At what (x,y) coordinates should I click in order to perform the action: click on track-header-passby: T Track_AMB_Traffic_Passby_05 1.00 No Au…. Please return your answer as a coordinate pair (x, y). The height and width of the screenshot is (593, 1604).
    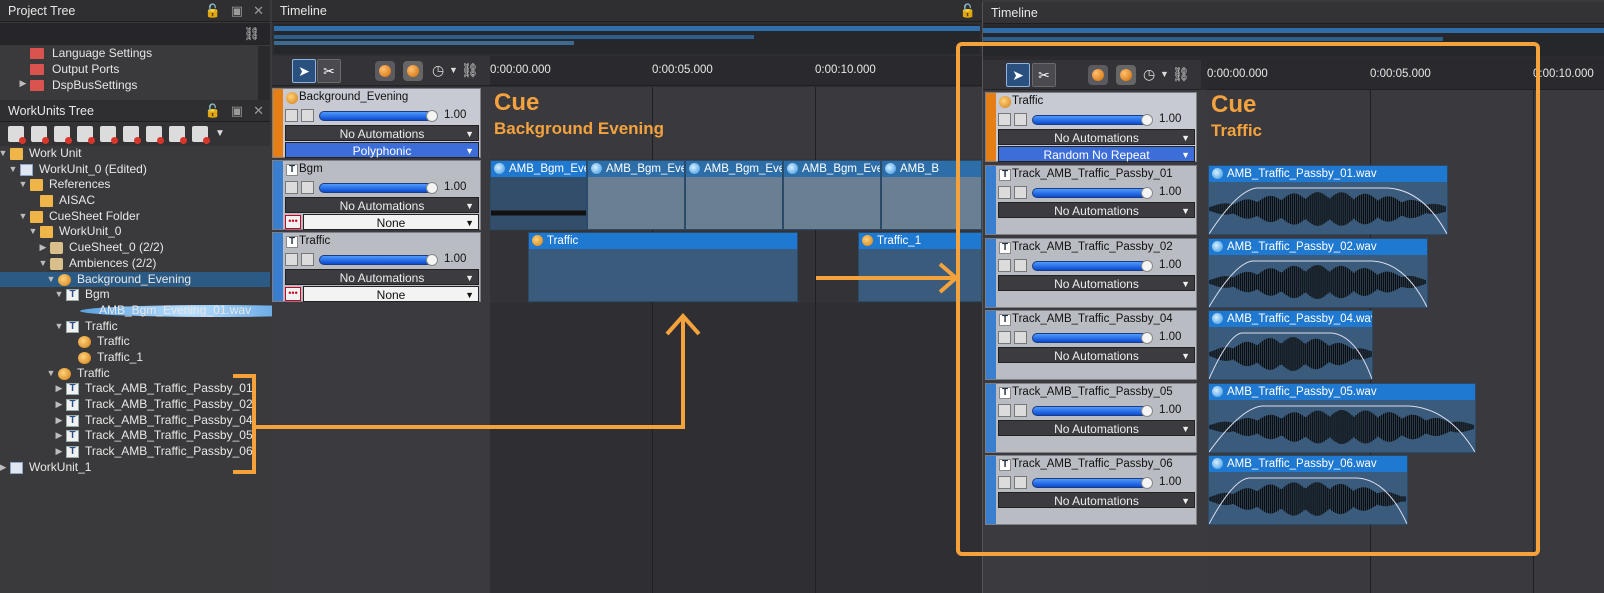
    Looking at the image, I should click on (1091, 417).